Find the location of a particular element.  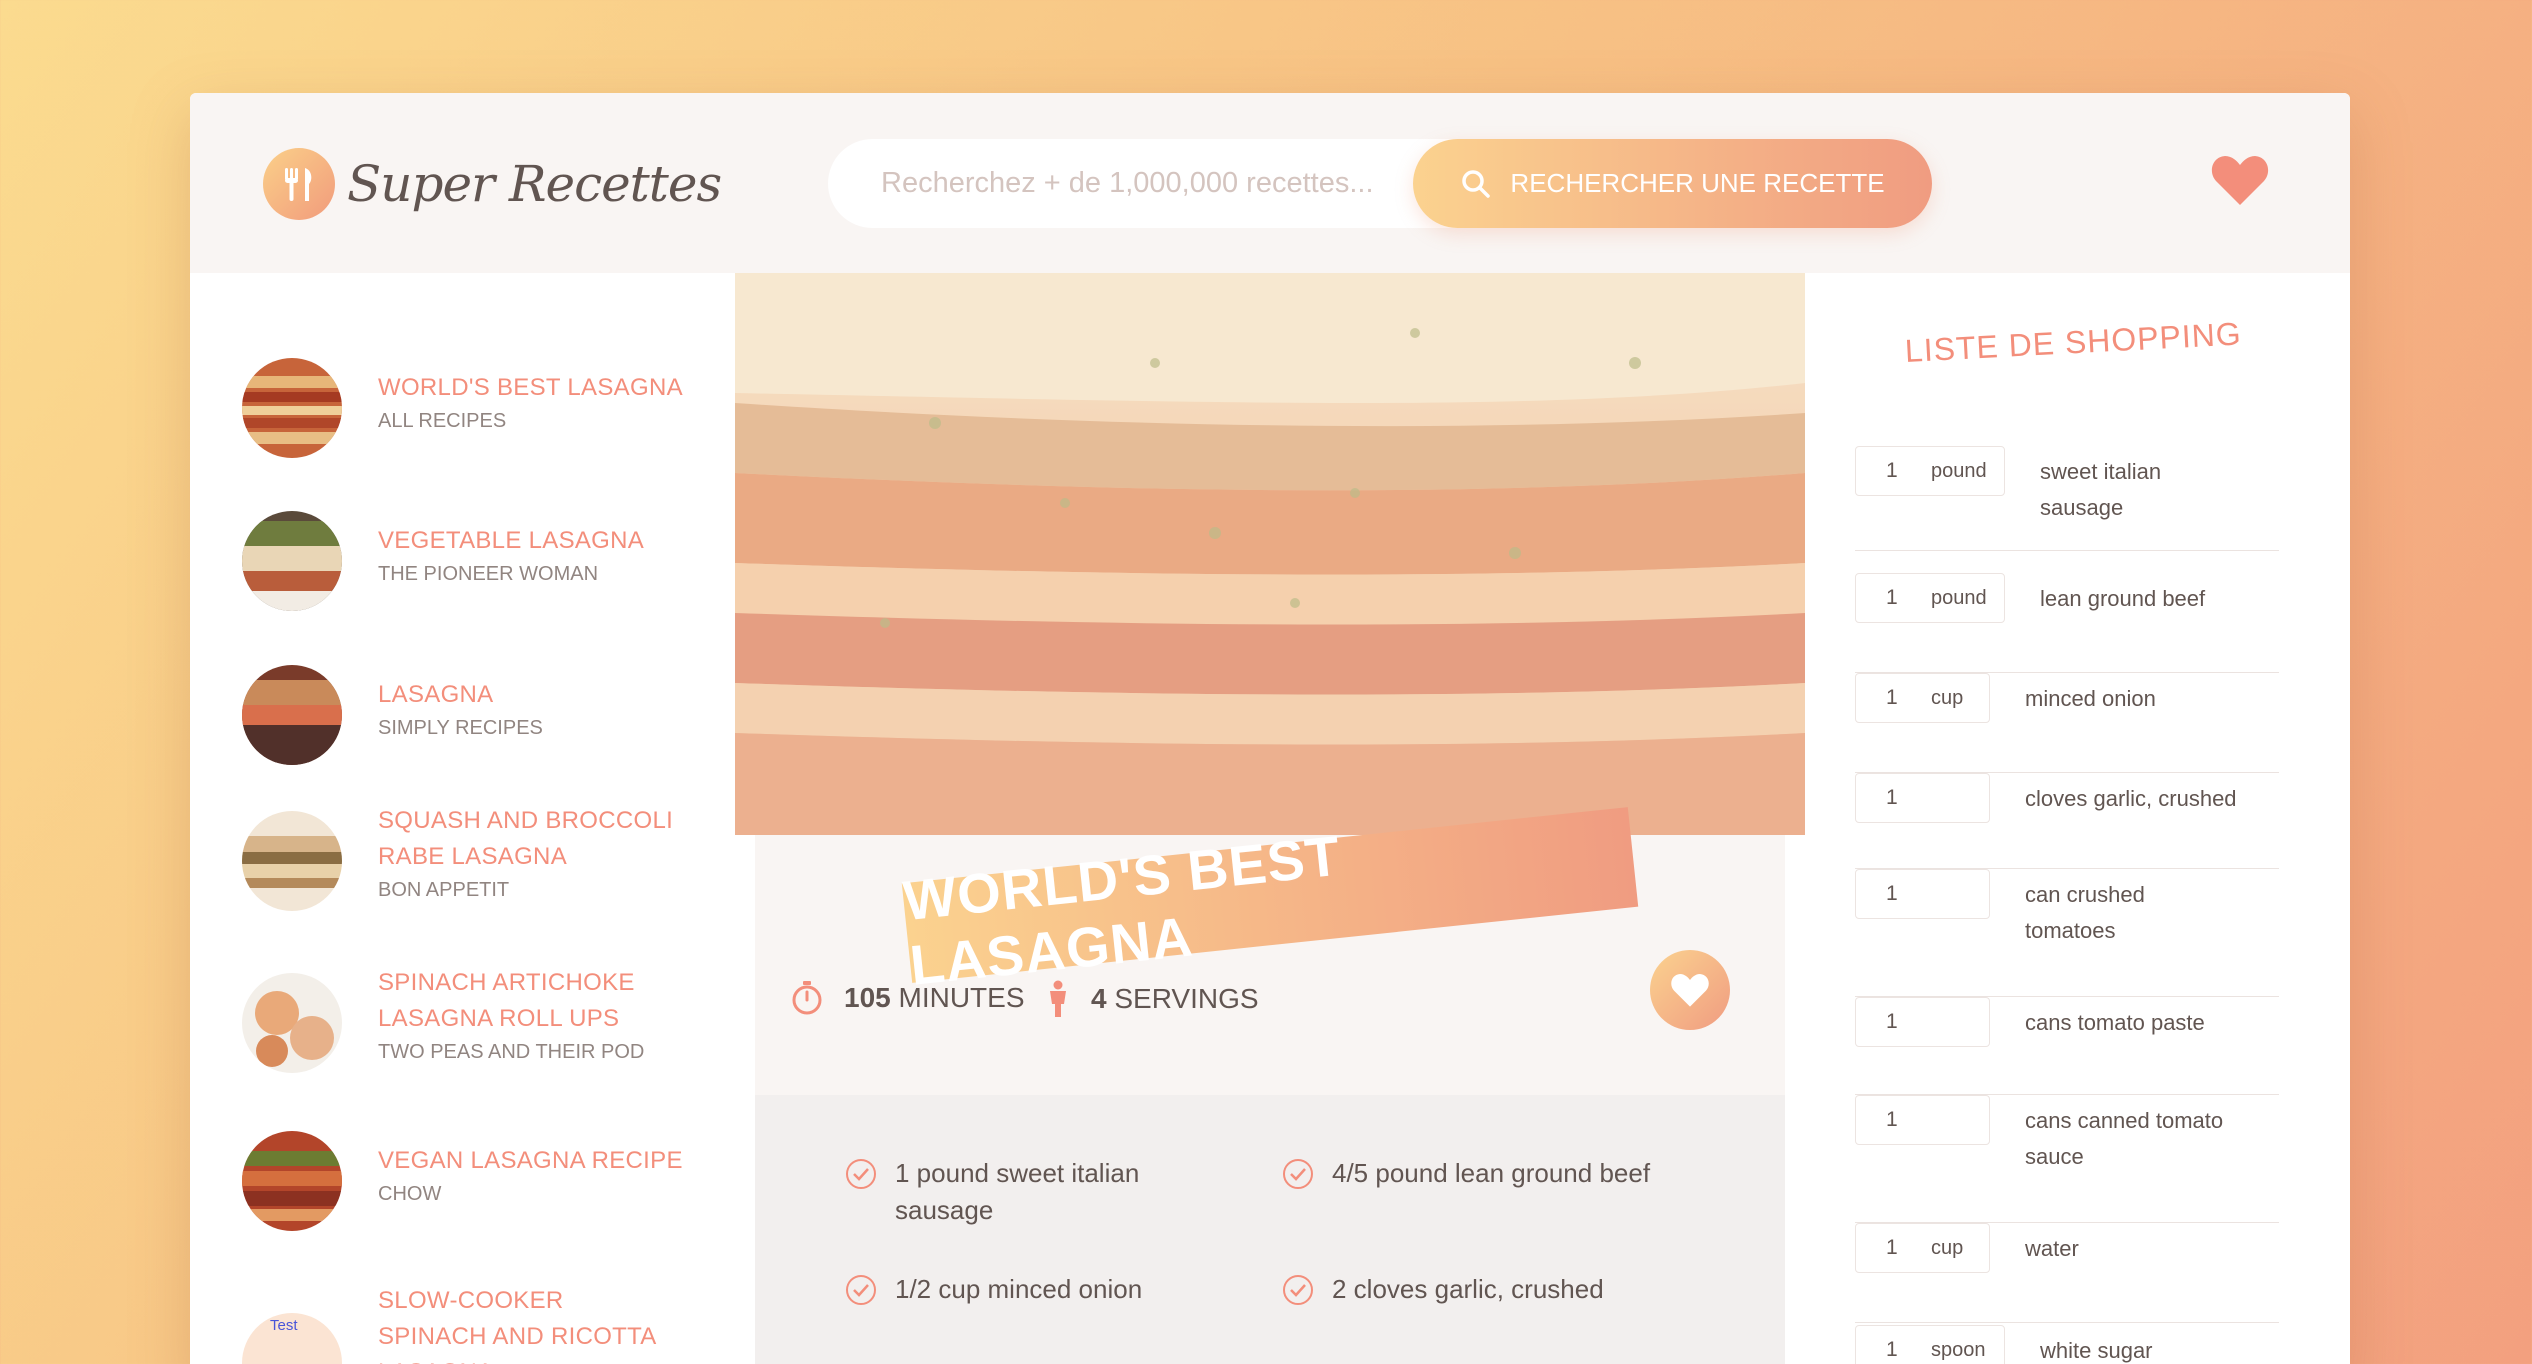

search-input is located at coordinates (1151, 183).